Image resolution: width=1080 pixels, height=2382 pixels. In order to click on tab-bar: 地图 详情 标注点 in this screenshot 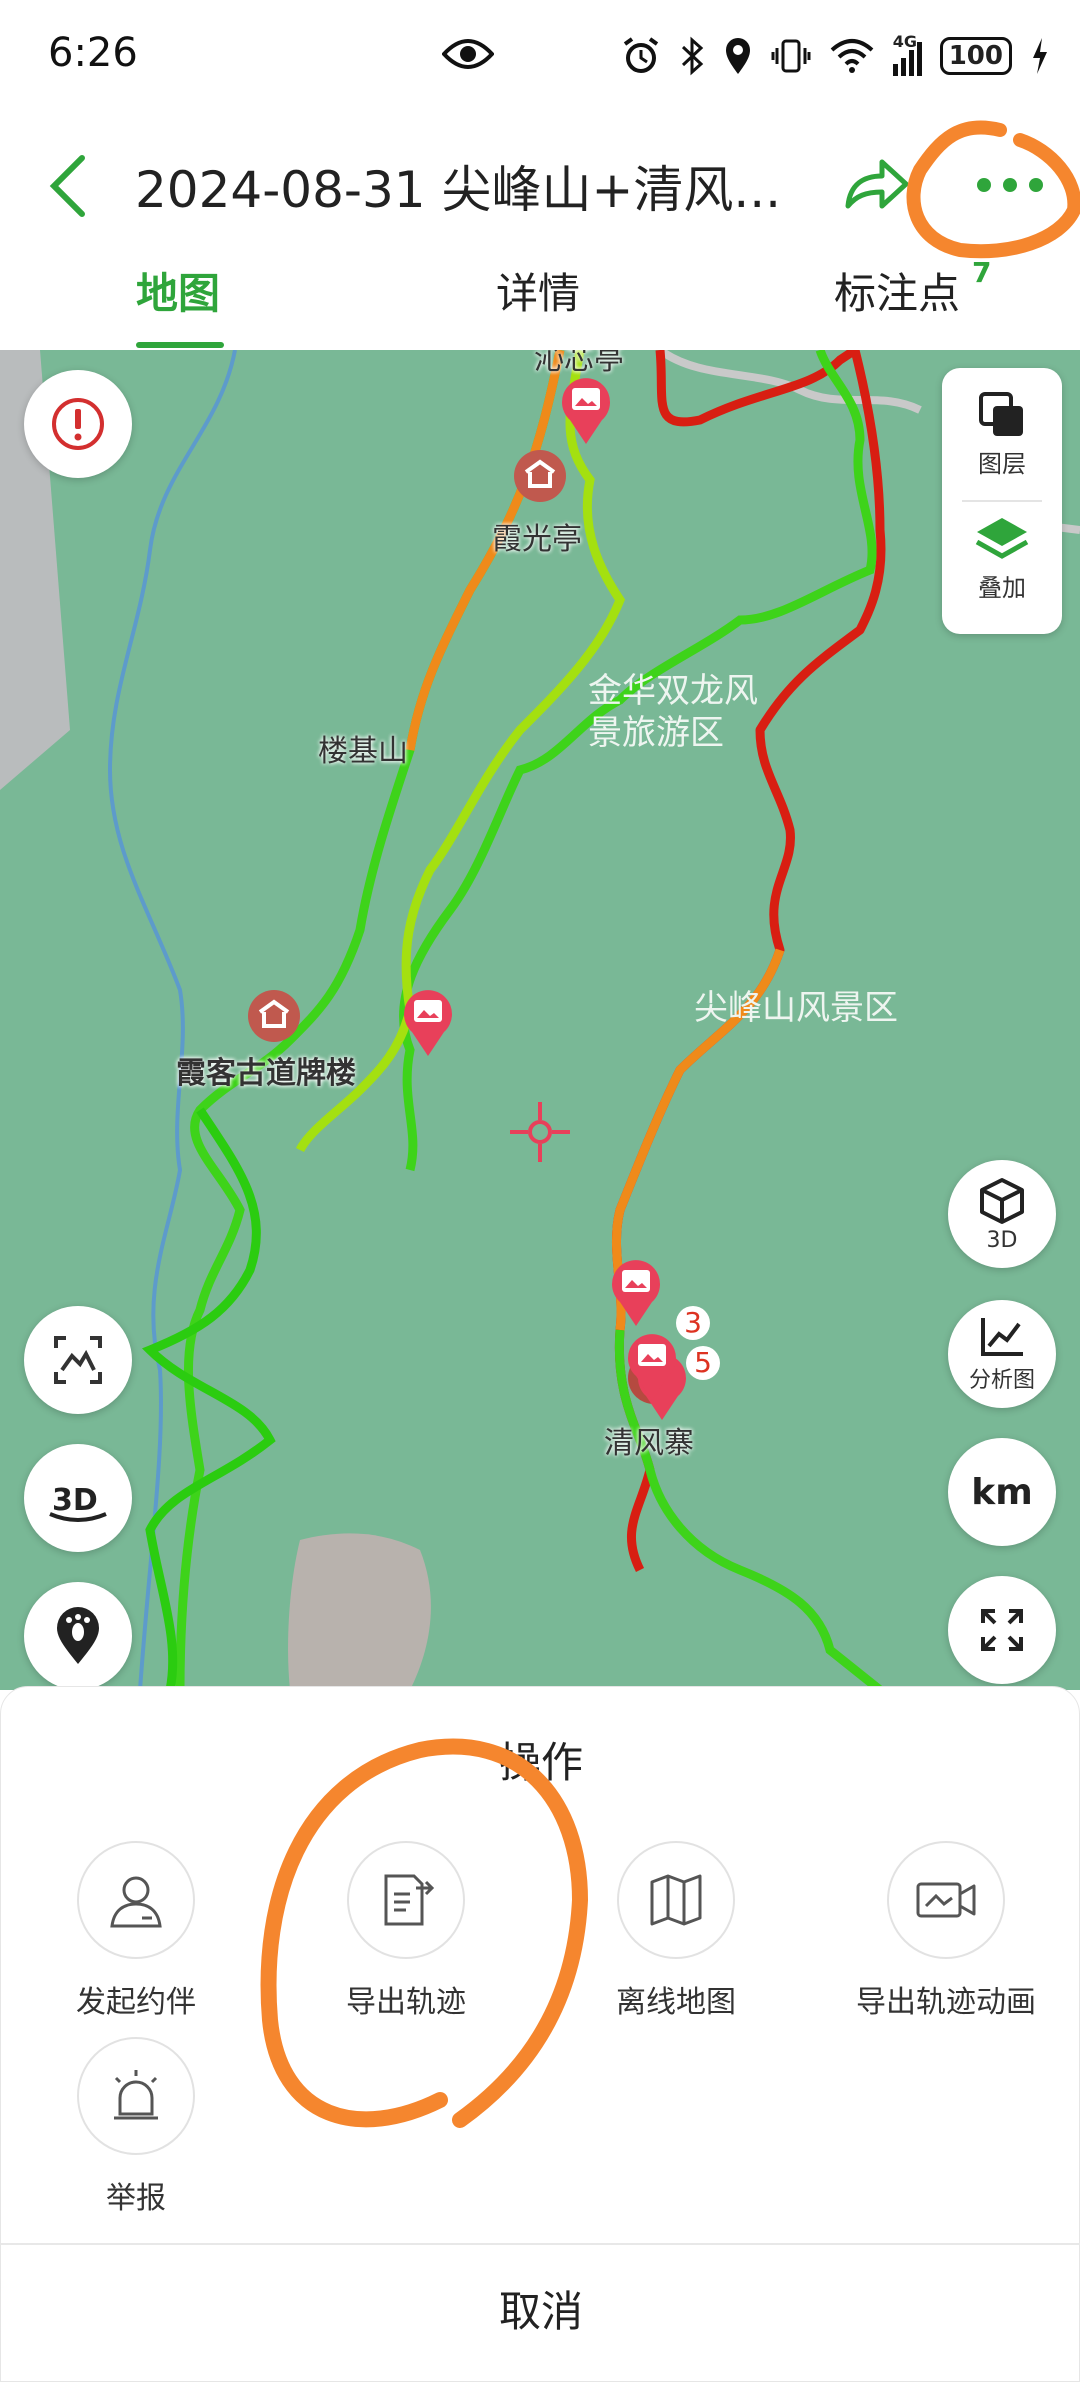, I will do `click(540, 305)`.